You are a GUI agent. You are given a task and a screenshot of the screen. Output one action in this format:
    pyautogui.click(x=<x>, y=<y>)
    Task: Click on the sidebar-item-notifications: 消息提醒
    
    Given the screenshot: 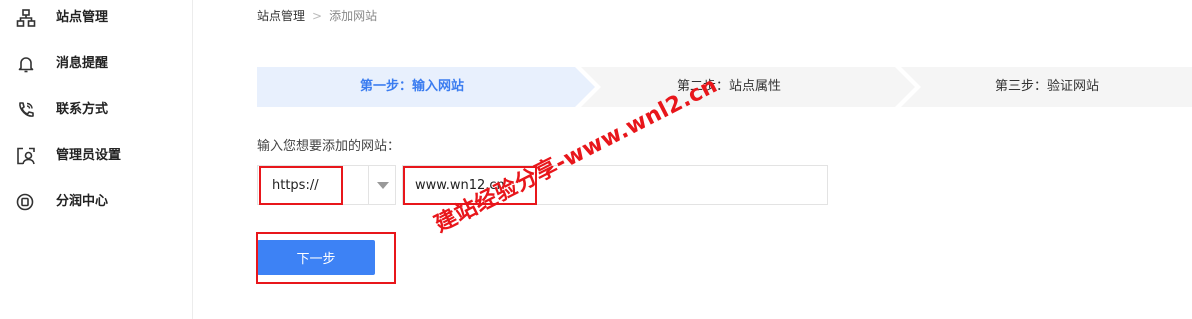 What is the action you would take?
    pyautogui.click(x=96, y=64)
    